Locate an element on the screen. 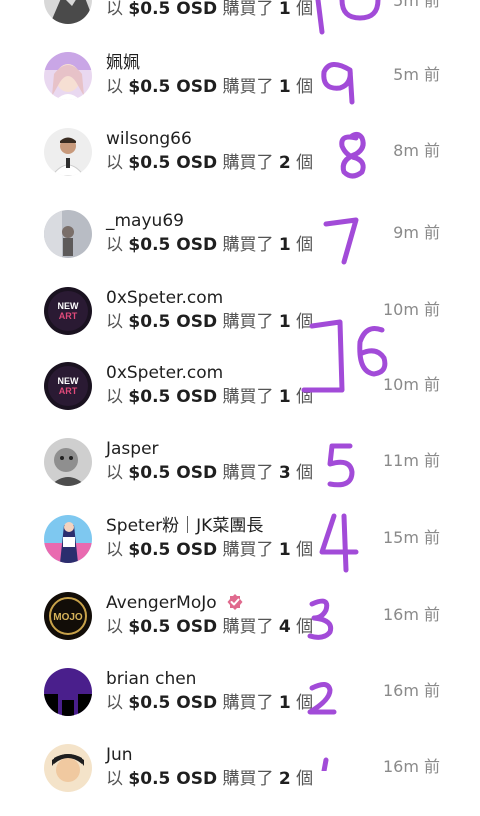 The image size is (480, 816). timestamp: 8m 前 is located at coordinates (416, 150).